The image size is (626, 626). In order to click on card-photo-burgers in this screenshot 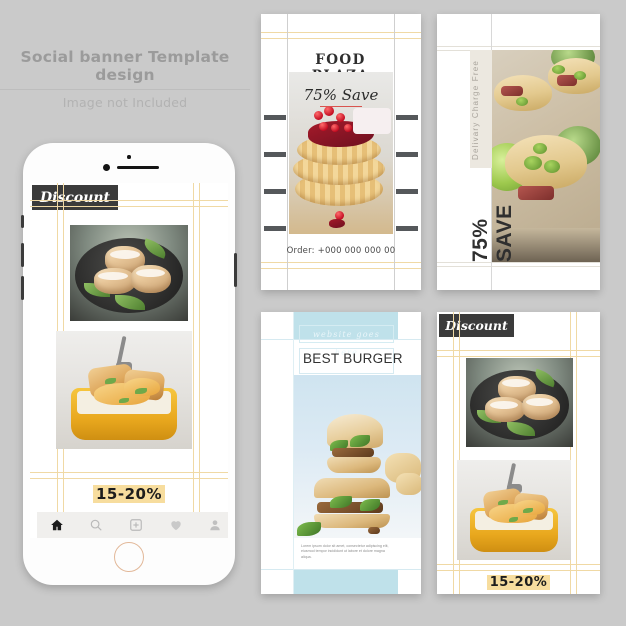, I will do `click(357, 456)`.